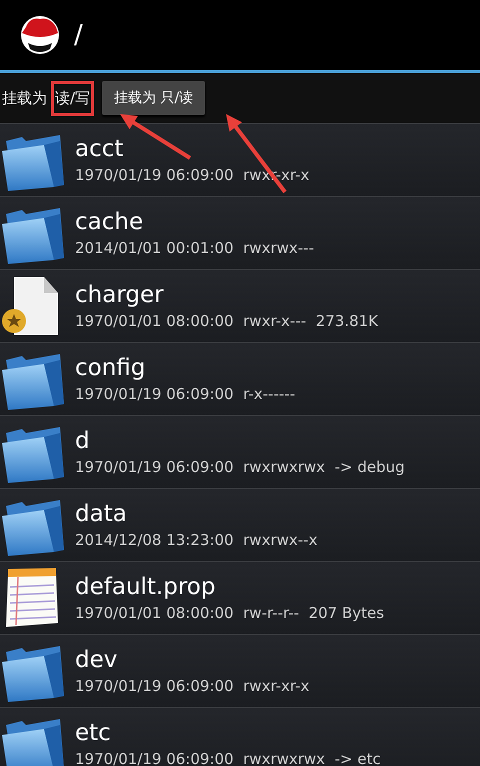 This screenshot has height=766, width=480. Describe the element at coordinates (192, 686) in the screenshot. I see `file-details: 1970/01/19 06:09:00 rwxr-xr-x` at that location.